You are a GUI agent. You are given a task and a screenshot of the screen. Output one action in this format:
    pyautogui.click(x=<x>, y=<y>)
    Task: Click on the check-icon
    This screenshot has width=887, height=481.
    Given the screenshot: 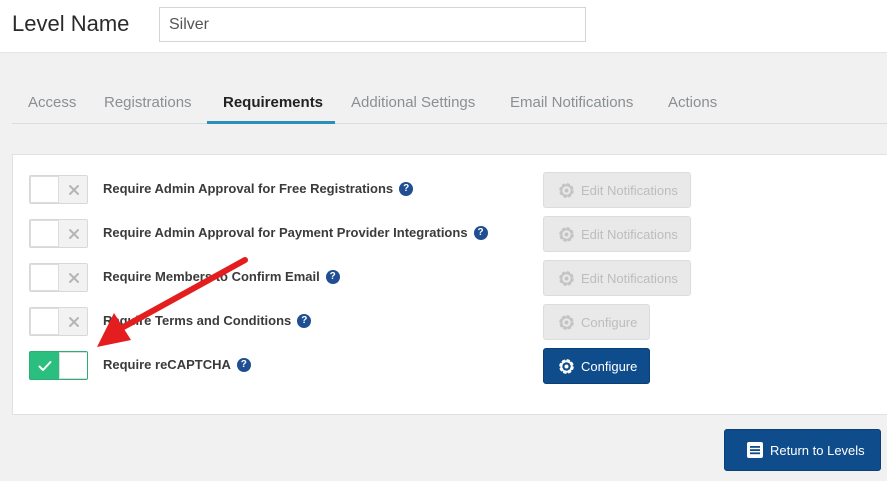 What is the action you would take?
    pyautogui.click(x=44, y=365)
    